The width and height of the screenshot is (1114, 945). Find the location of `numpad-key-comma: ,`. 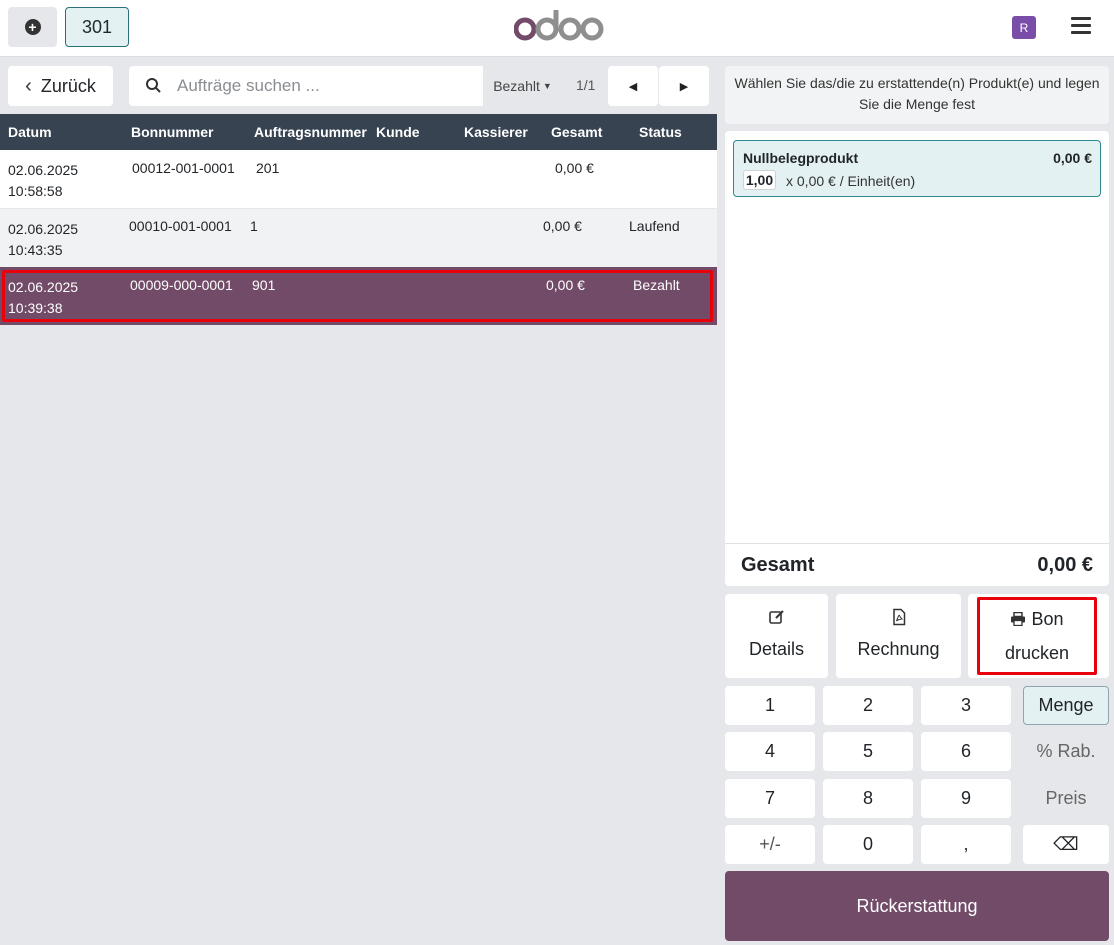

numpad-key-comma: , is located at coordinates (966, 844).